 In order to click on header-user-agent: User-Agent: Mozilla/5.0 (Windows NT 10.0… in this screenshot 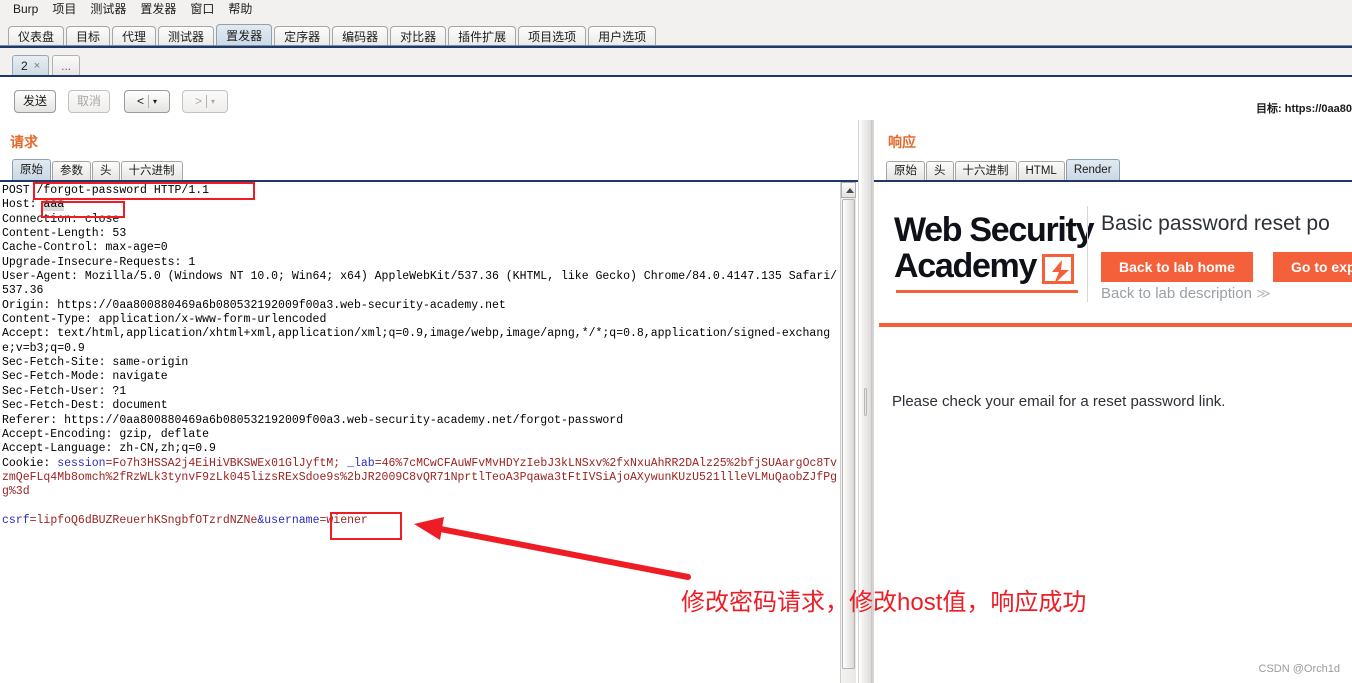, I will do `click(420, 284)`.